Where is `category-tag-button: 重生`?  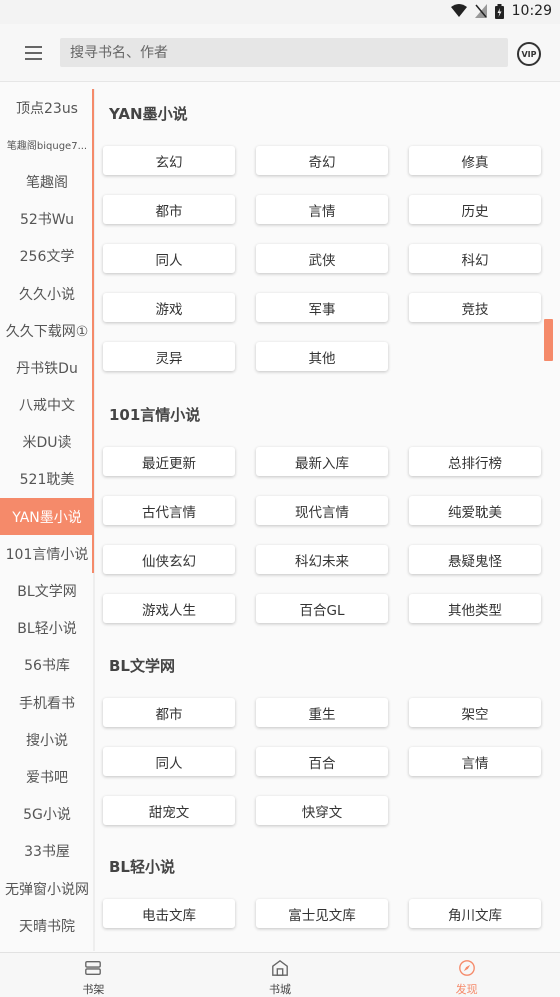 category-tag-button: 重生 is located at coordinates (322, 712).